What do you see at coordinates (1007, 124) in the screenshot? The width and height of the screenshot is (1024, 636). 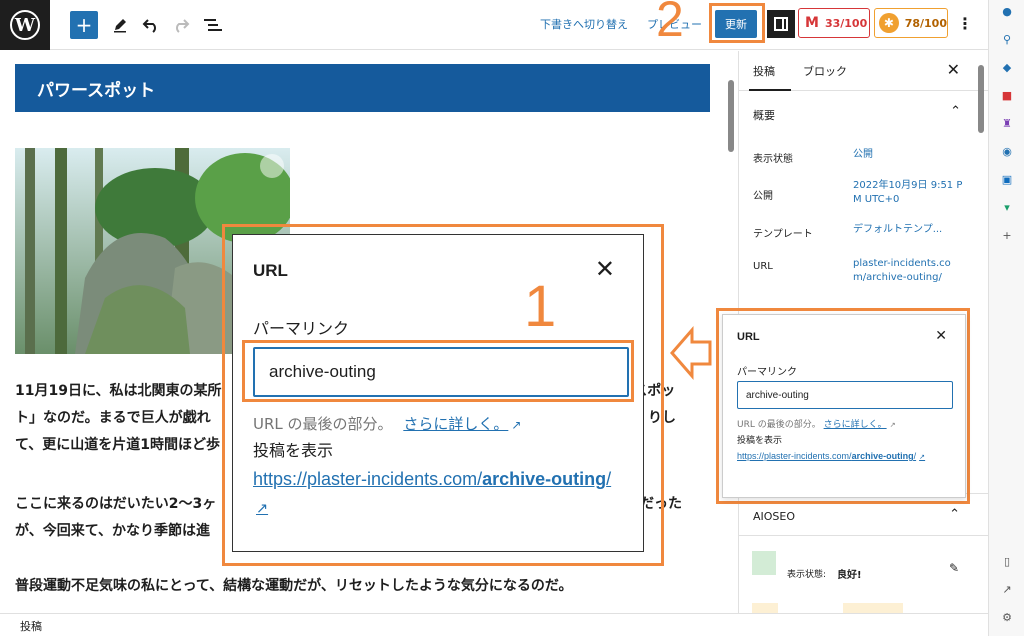 I see `chess-icon: ♜` at bounding box center [1007, 124].